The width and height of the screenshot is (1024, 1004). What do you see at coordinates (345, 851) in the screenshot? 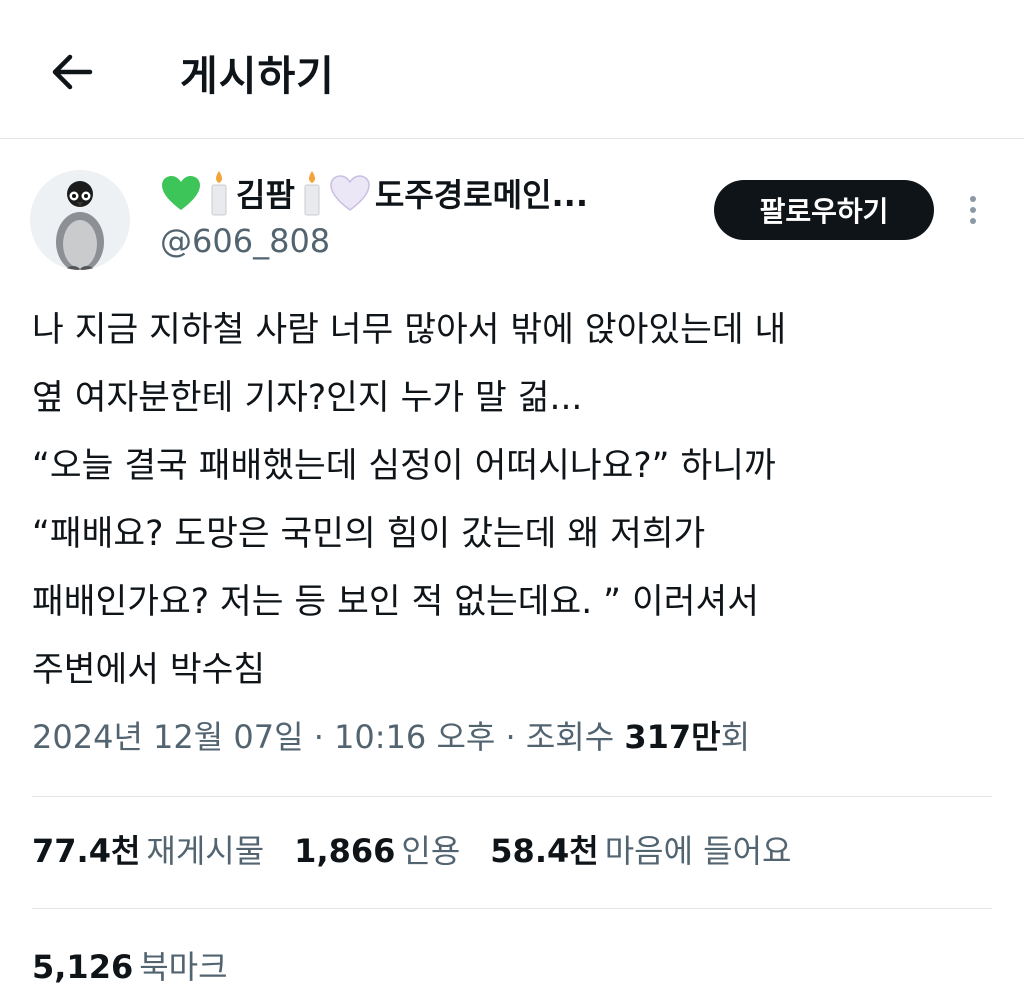
I see `quotes-count: 1,866` at bounding box center [345, 851].